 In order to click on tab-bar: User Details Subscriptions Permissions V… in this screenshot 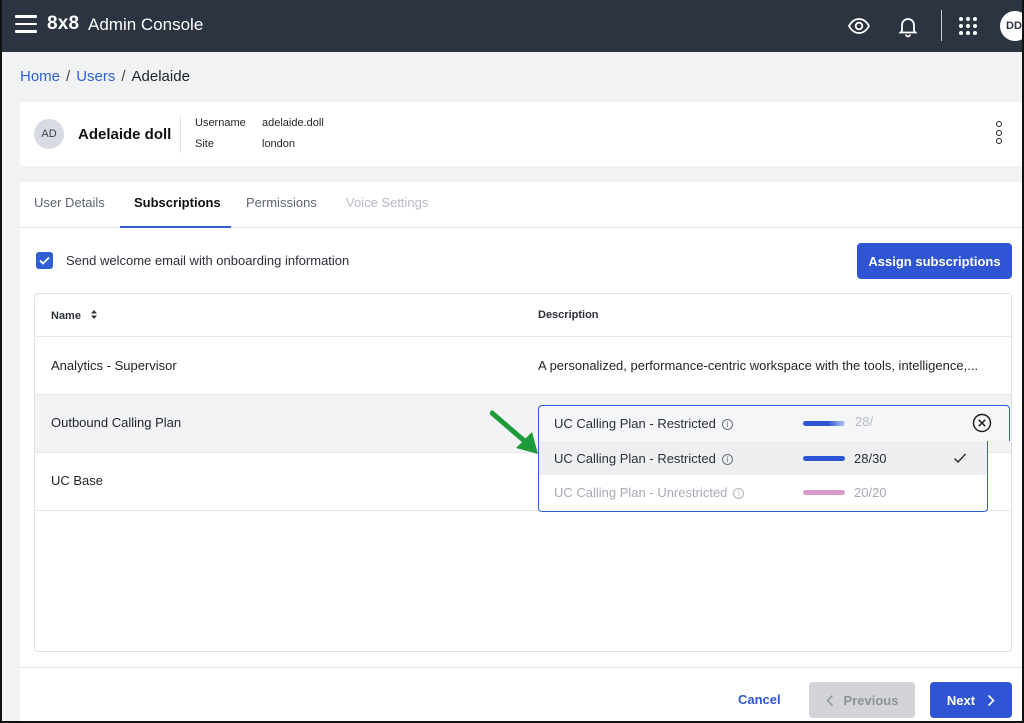, I will do `click(522, 205)`.